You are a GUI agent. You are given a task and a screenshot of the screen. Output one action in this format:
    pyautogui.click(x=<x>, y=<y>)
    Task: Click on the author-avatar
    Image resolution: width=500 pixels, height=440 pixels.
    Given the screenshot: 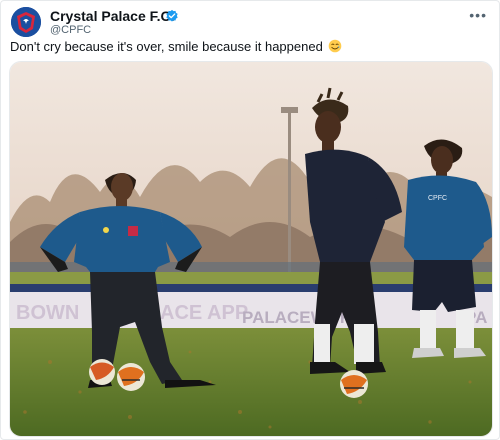 What is the action you would take?
    pyautogui.click(x=26, y=22)
    